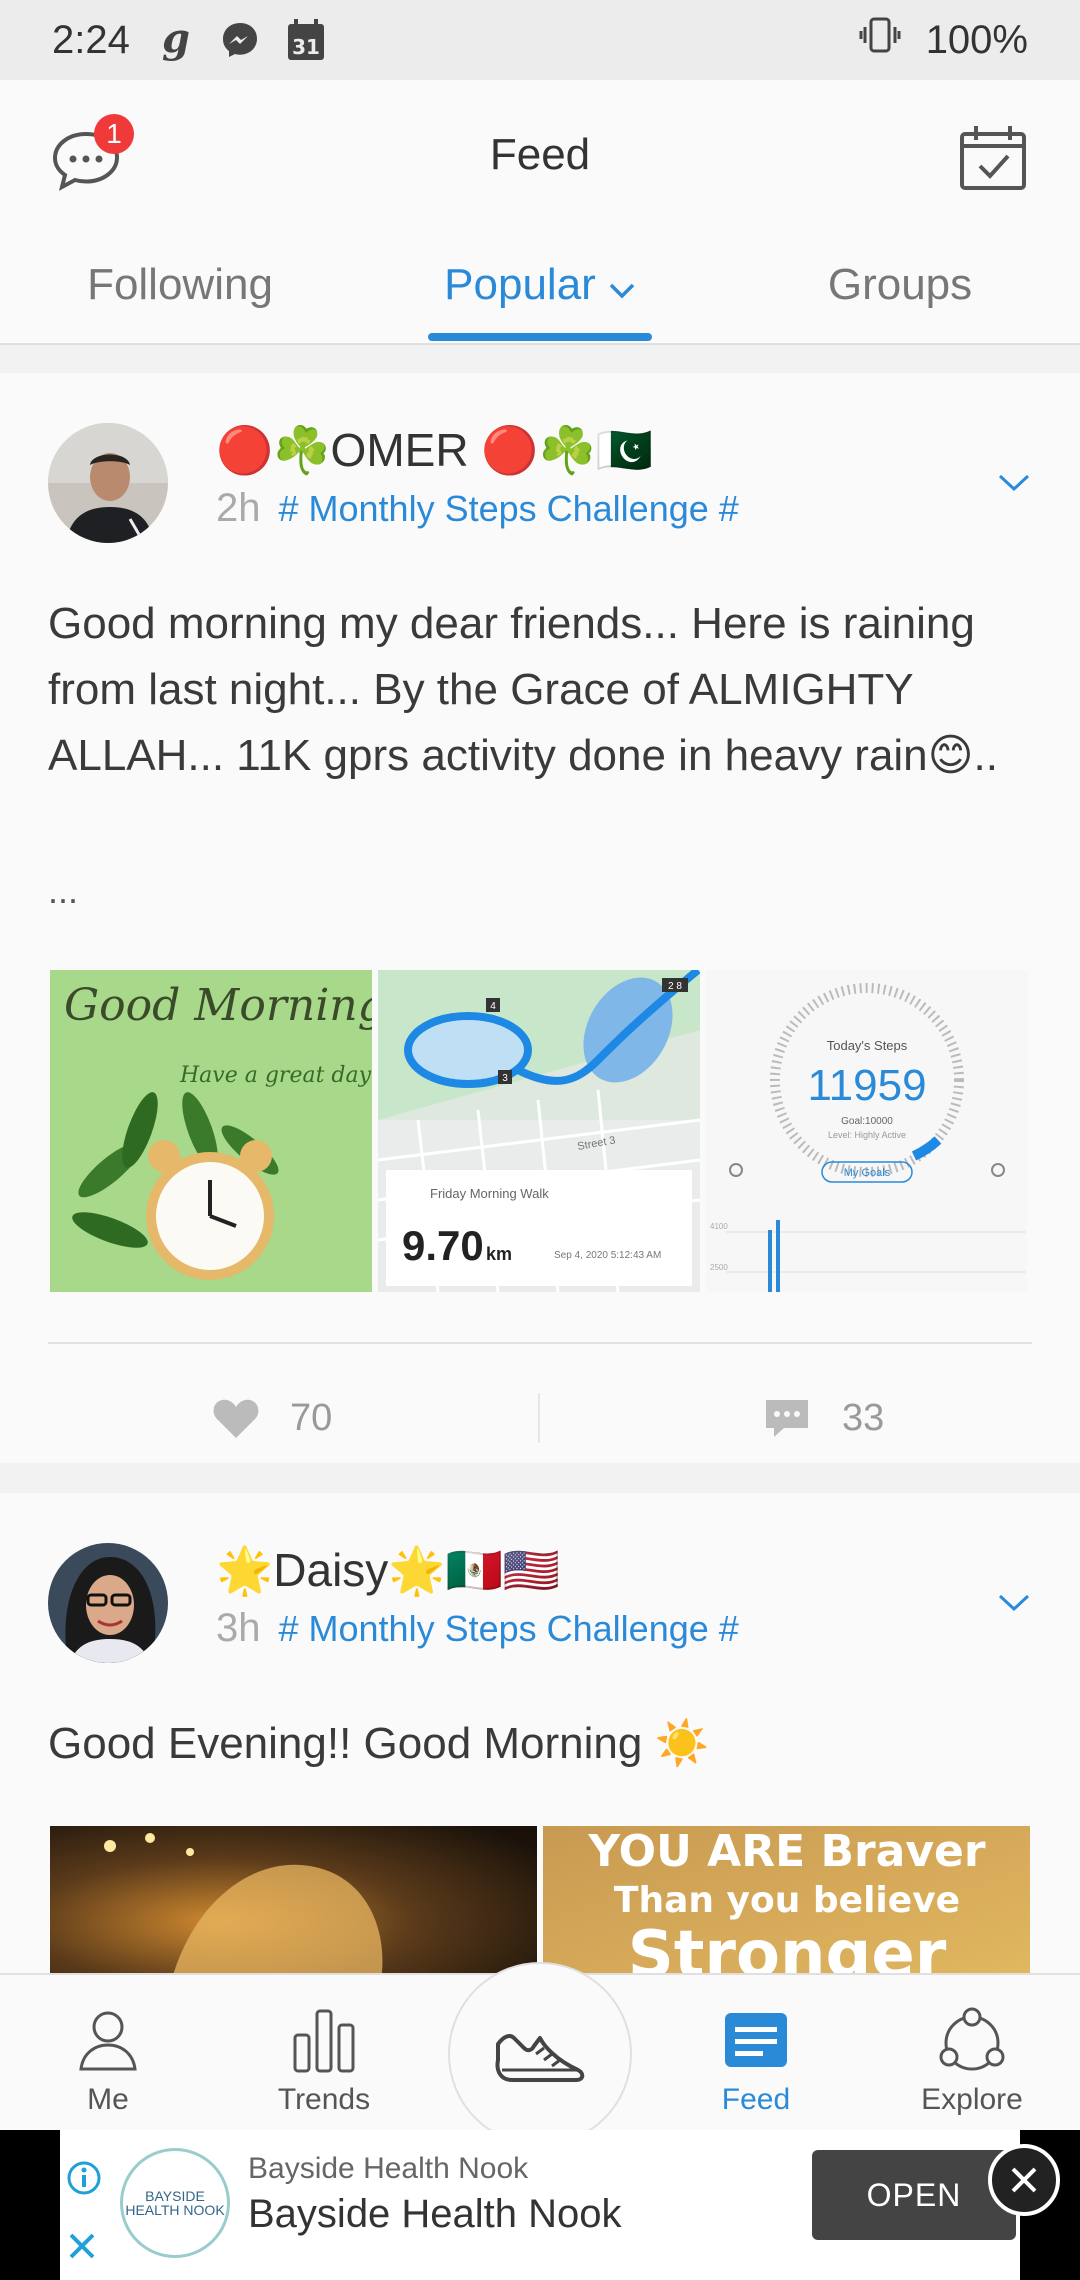  I want to click on tab-popular: Popular, so click(540, 292).